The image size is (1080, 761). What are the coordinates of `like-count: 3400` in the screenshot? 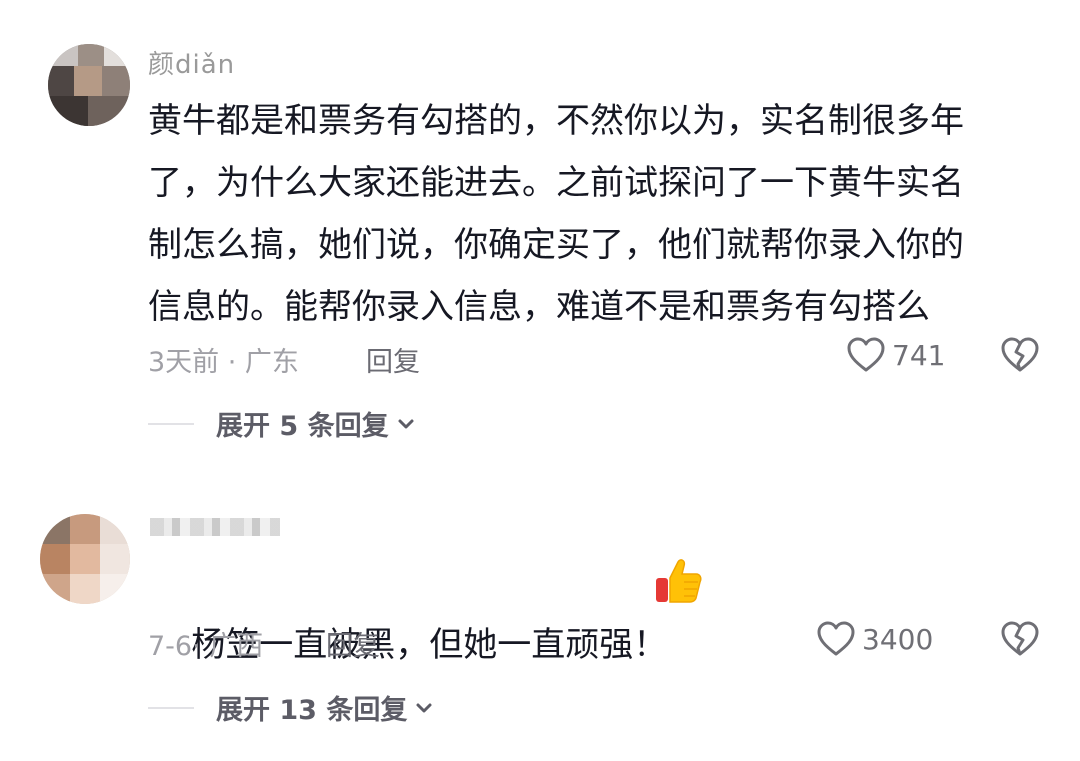 It's located at (898, 639).